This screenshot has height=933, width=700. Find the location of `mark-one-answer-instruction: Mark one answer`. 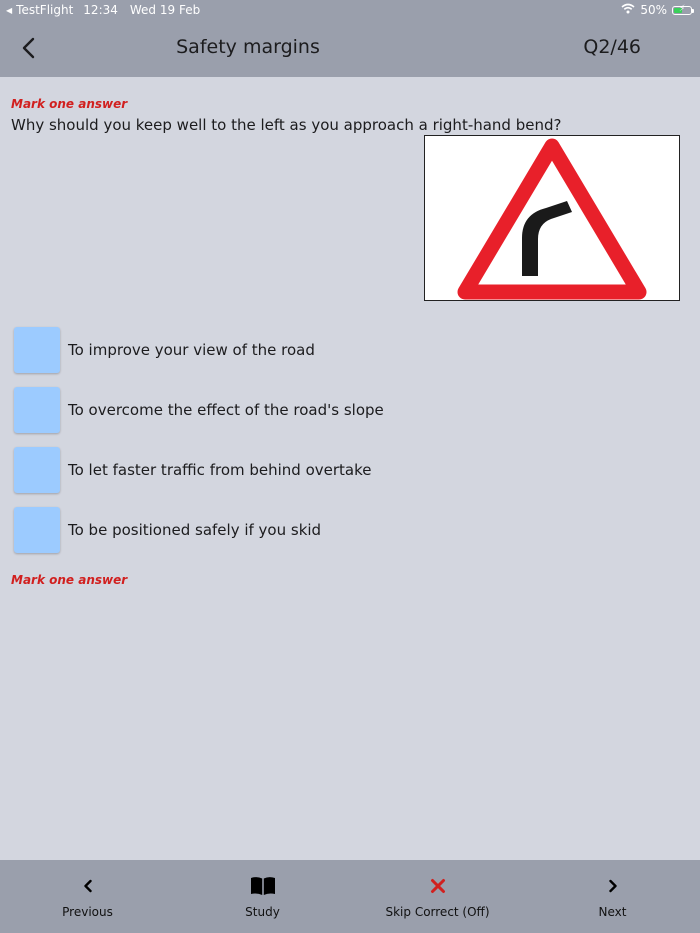

mark-one-answer-instruction: Mark one answer is located at coordinates (69, 104).